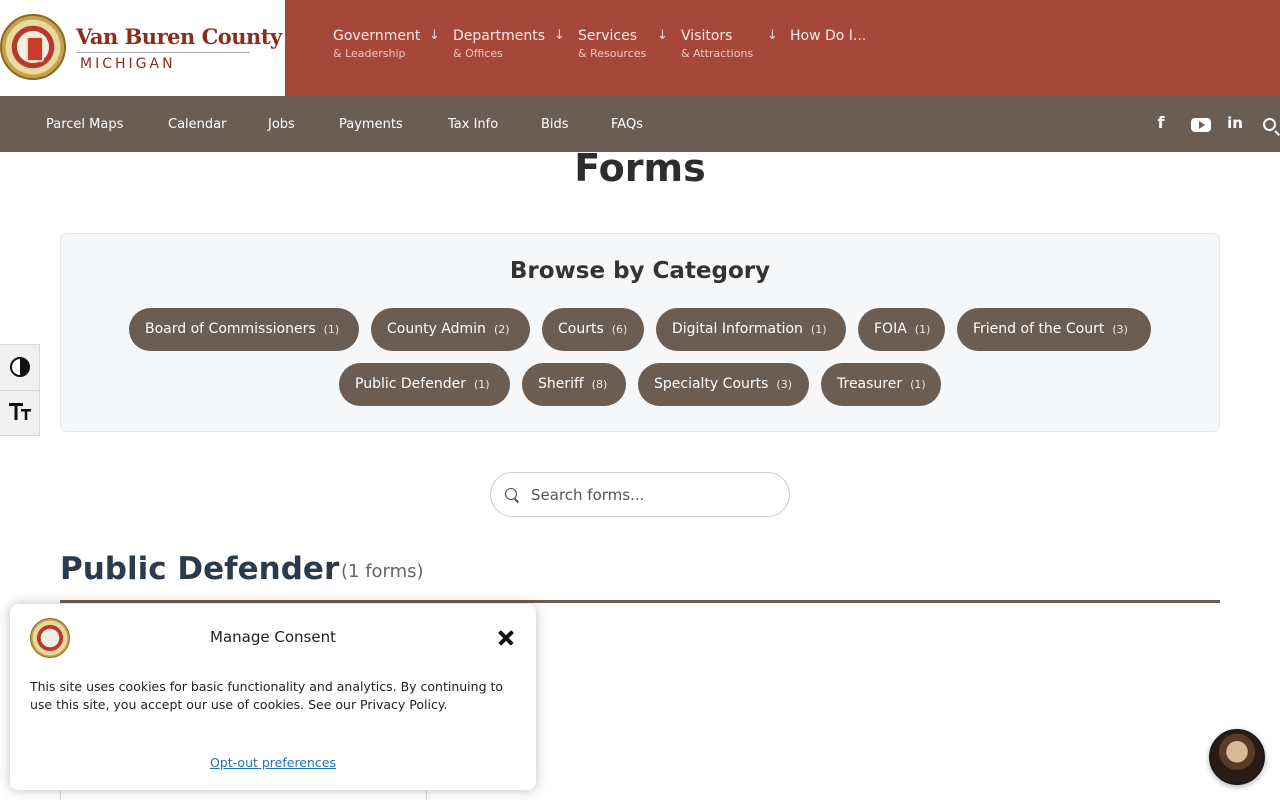  I want to click on category-pill: Treasurer (1), so click(881, 384).